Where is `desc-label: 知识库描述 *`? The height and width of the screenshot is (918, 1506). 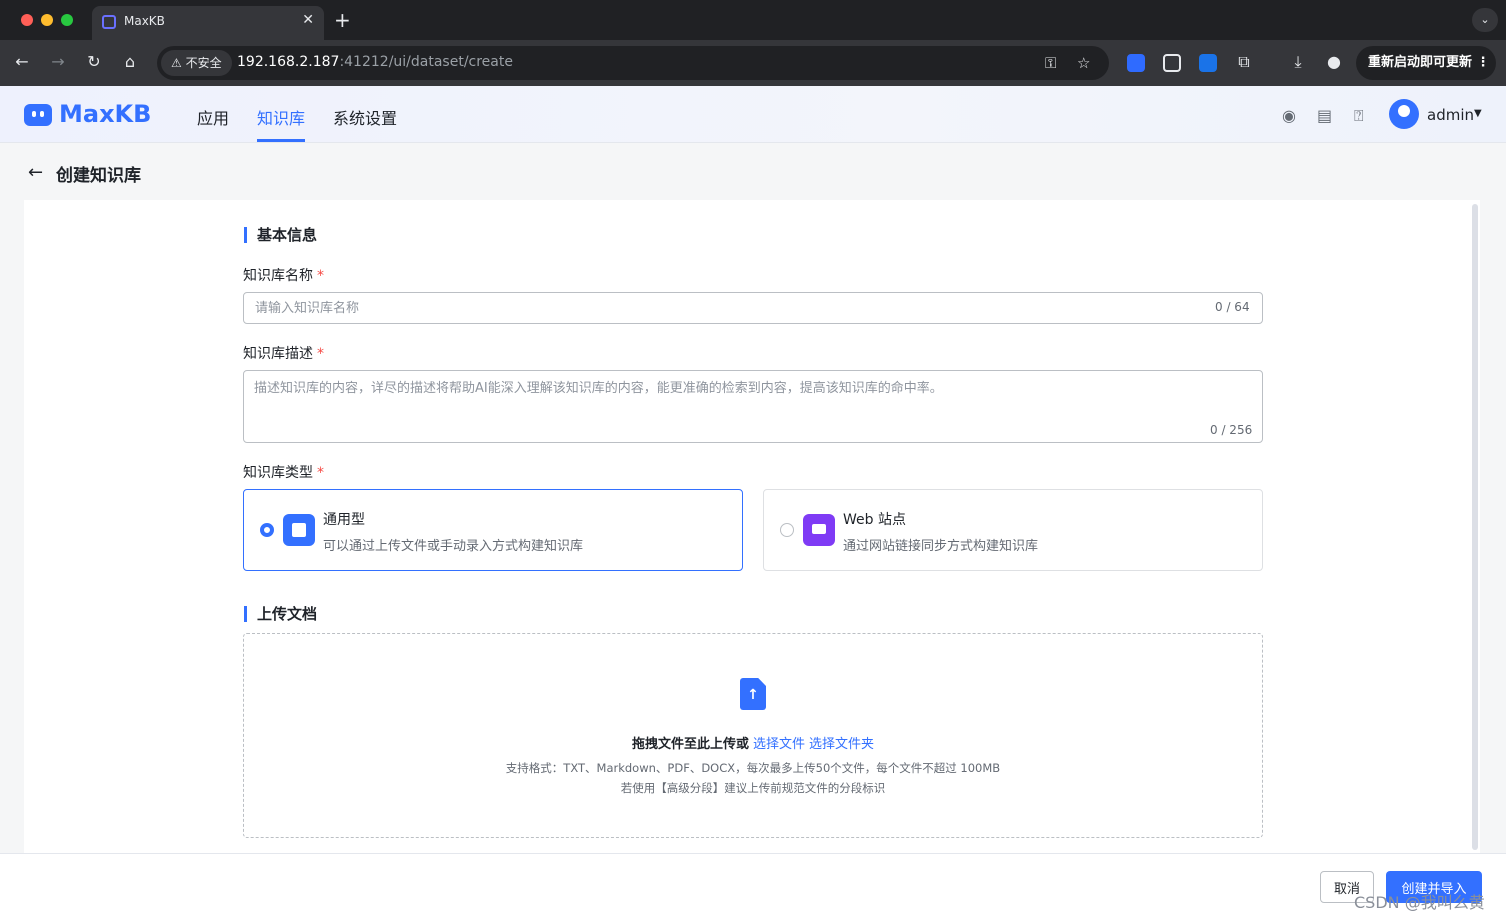
desc-label: 知识库描述 * is located at coordinates (283, 354).